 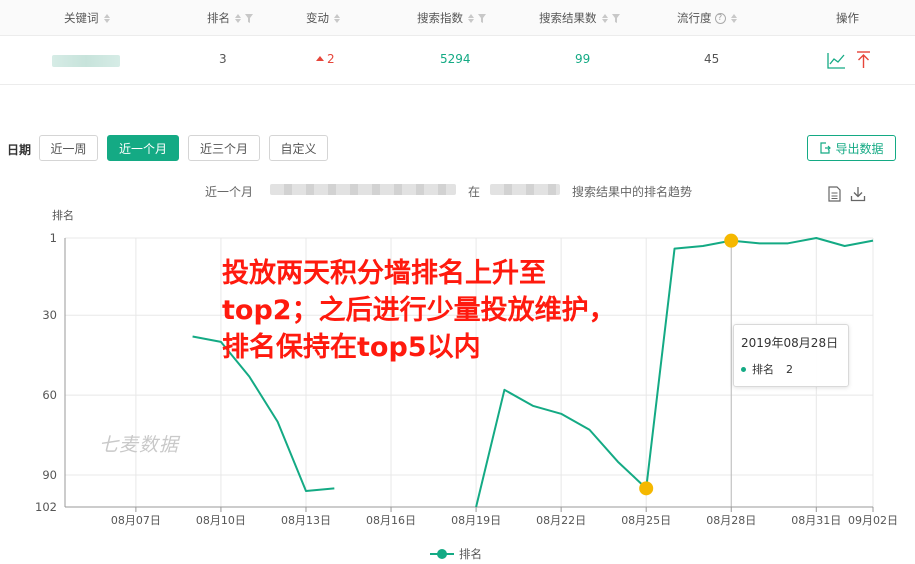 What do you see at coordinates (731, 520) in the screenshot?
I see `x-tick-label: 08月28日` at bounding box center [731, 520].